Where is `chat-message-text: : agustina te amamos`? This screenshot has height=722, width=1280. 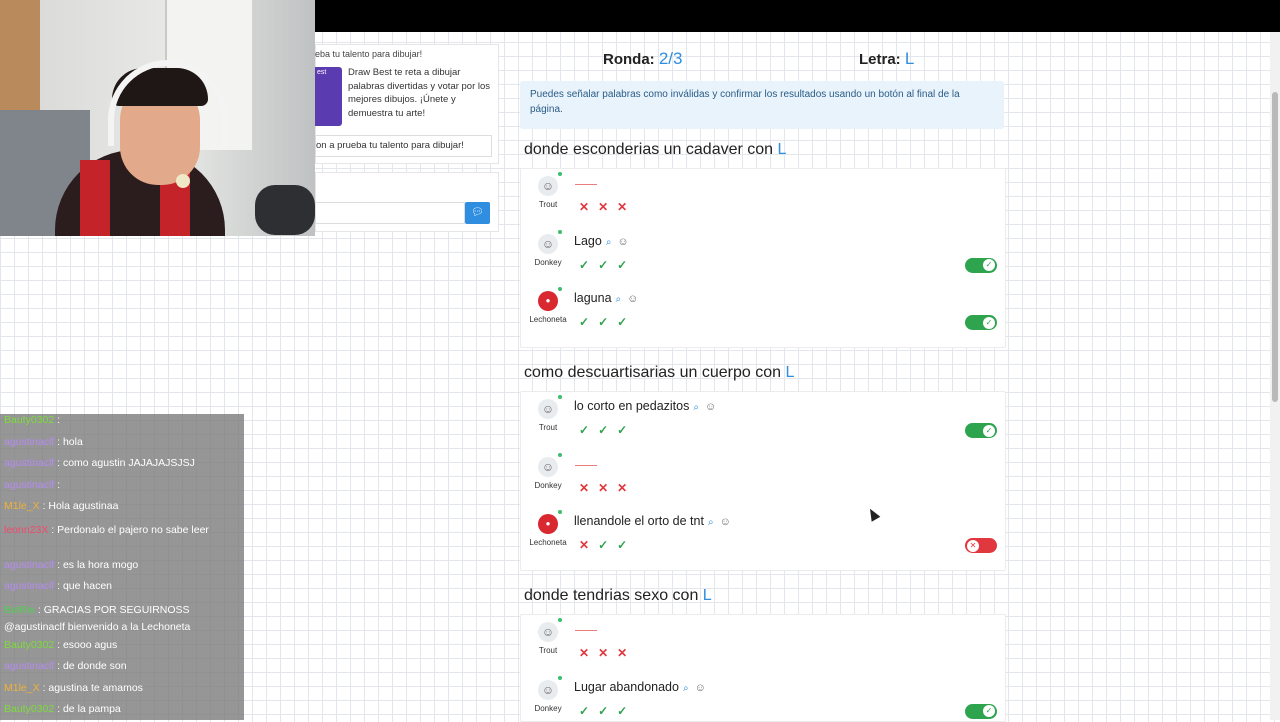
chat-message-text: : agustina te amamos is located at coordinates (91, 687).